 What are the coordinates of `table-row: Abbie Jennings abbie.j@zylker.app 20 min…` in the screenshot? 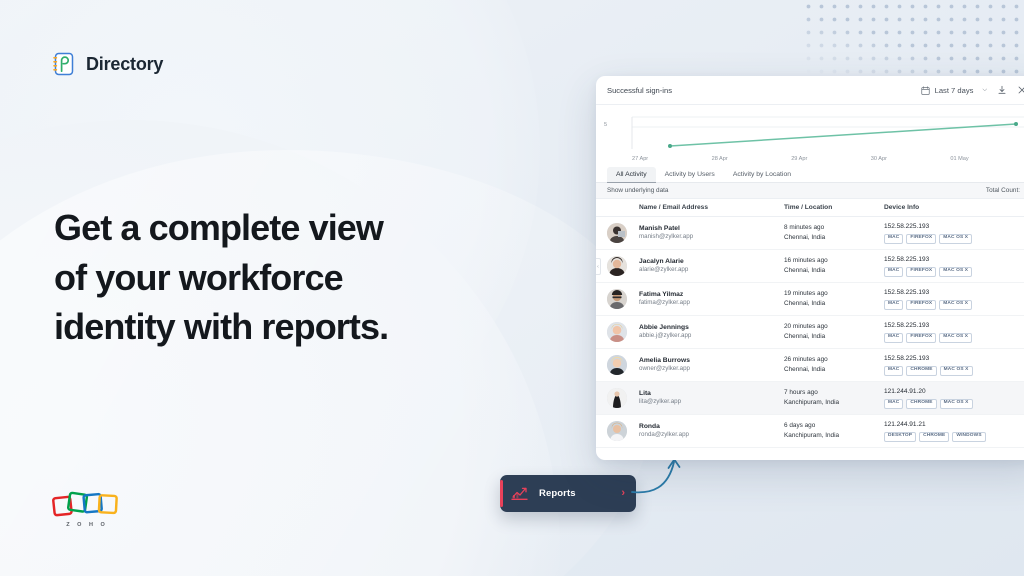 It's located at (810, 332).